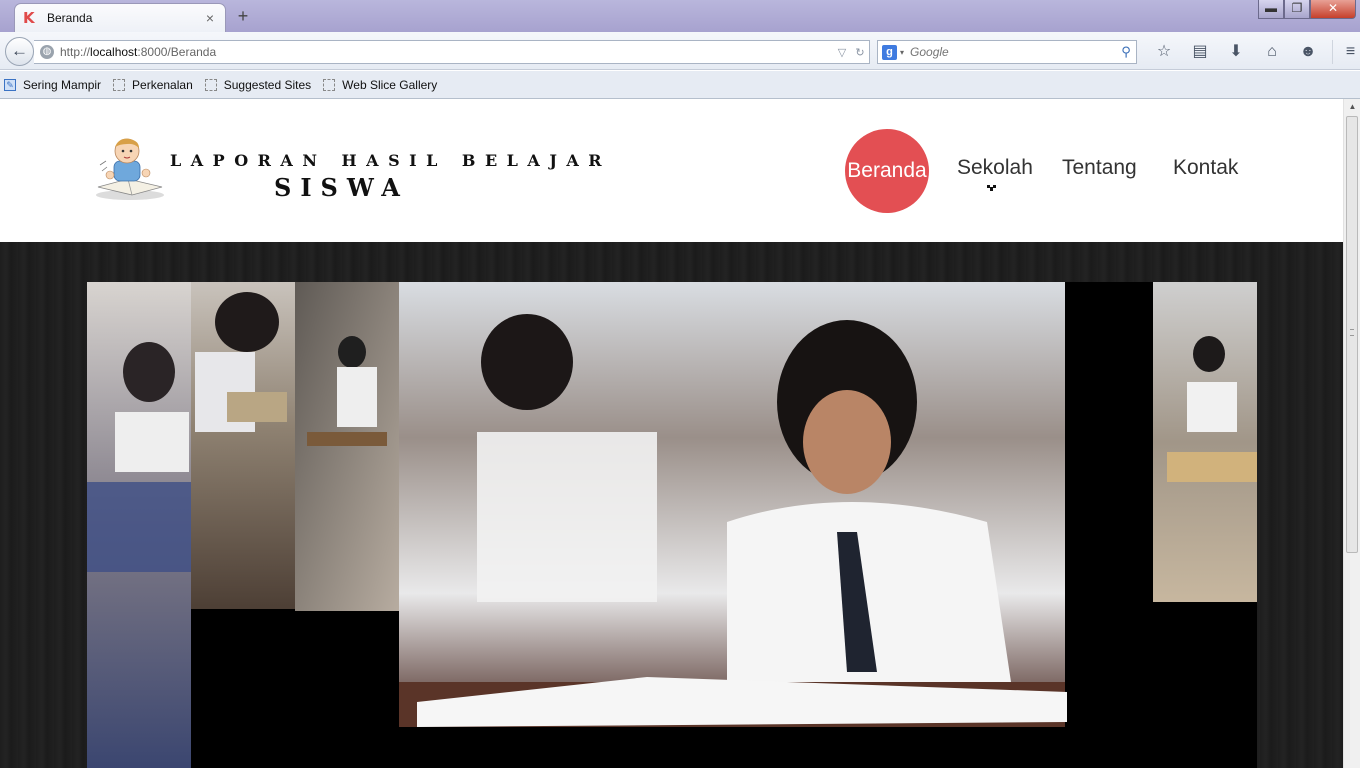 This screenshot has height=768, width=1360. Describe the element at coordinates (29, 18) in the screenshot. I see `site-favicon-icon: K` at that location.